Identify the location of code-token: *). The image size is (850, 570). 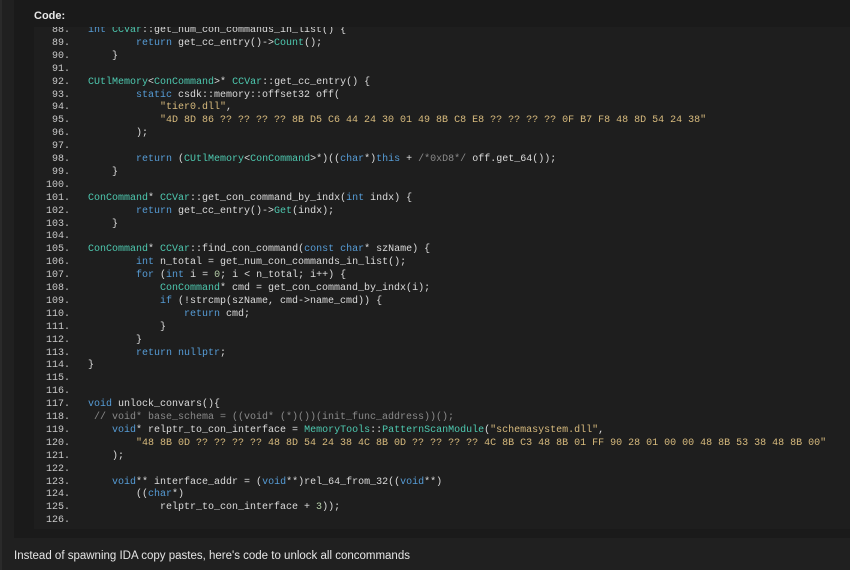
(370, 159).